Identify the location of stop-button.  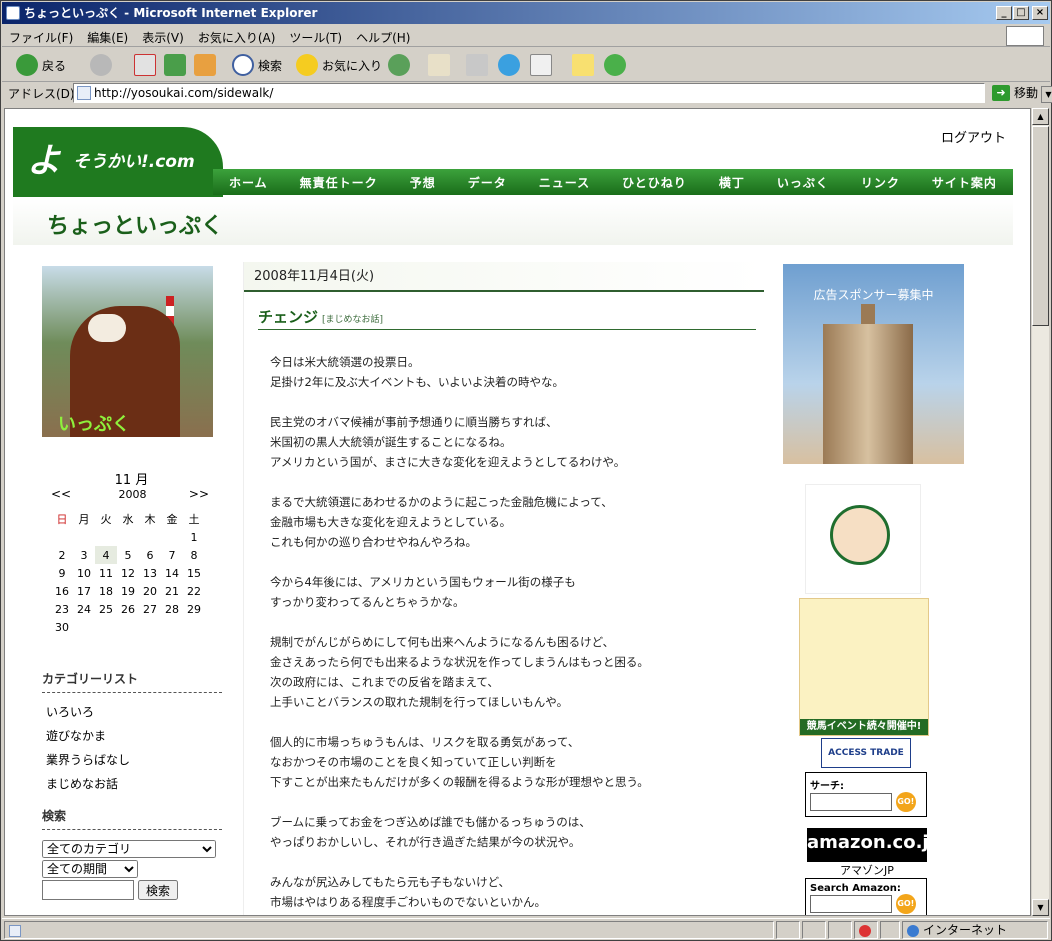
(145, 65).